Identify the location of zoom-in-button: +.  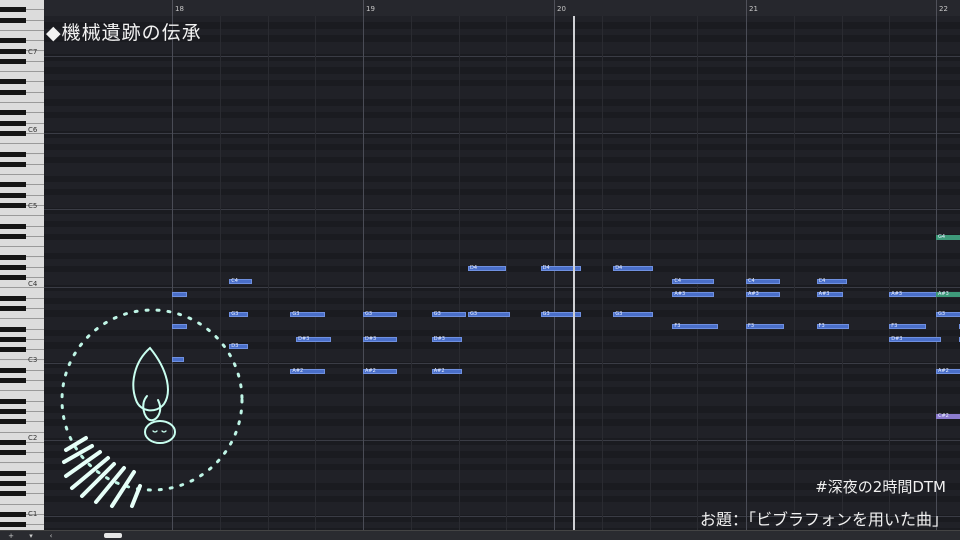
(11, 536).